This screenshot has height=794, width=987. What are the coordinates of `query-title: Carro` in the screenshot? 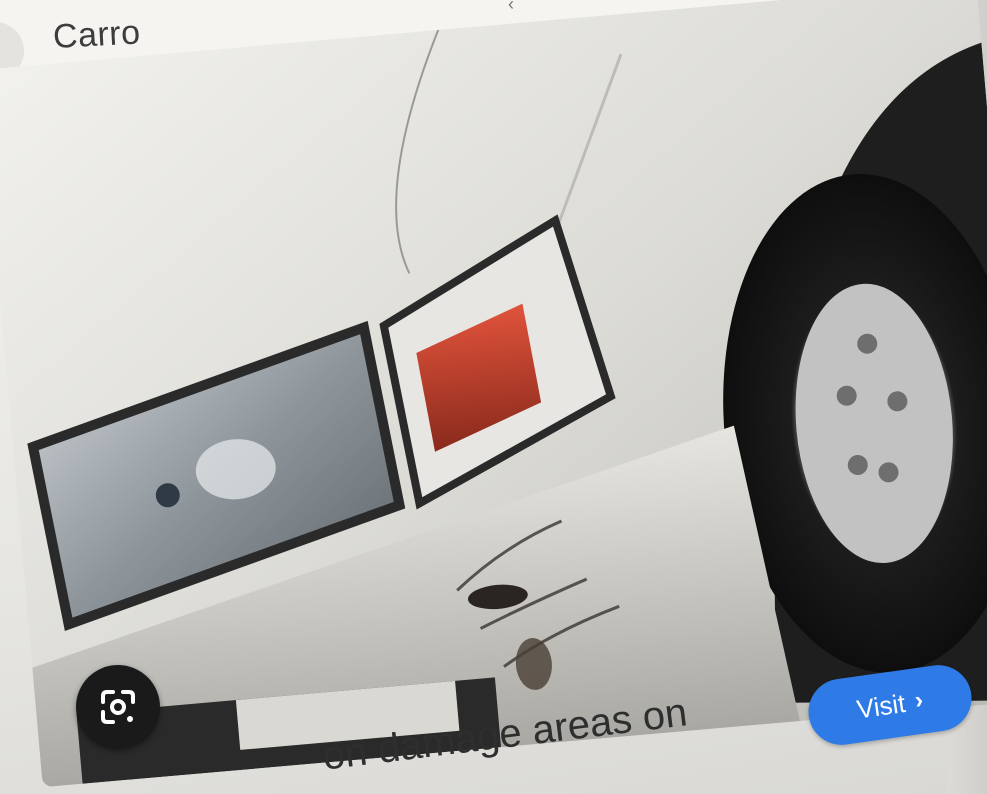 It's located at (97, 34).